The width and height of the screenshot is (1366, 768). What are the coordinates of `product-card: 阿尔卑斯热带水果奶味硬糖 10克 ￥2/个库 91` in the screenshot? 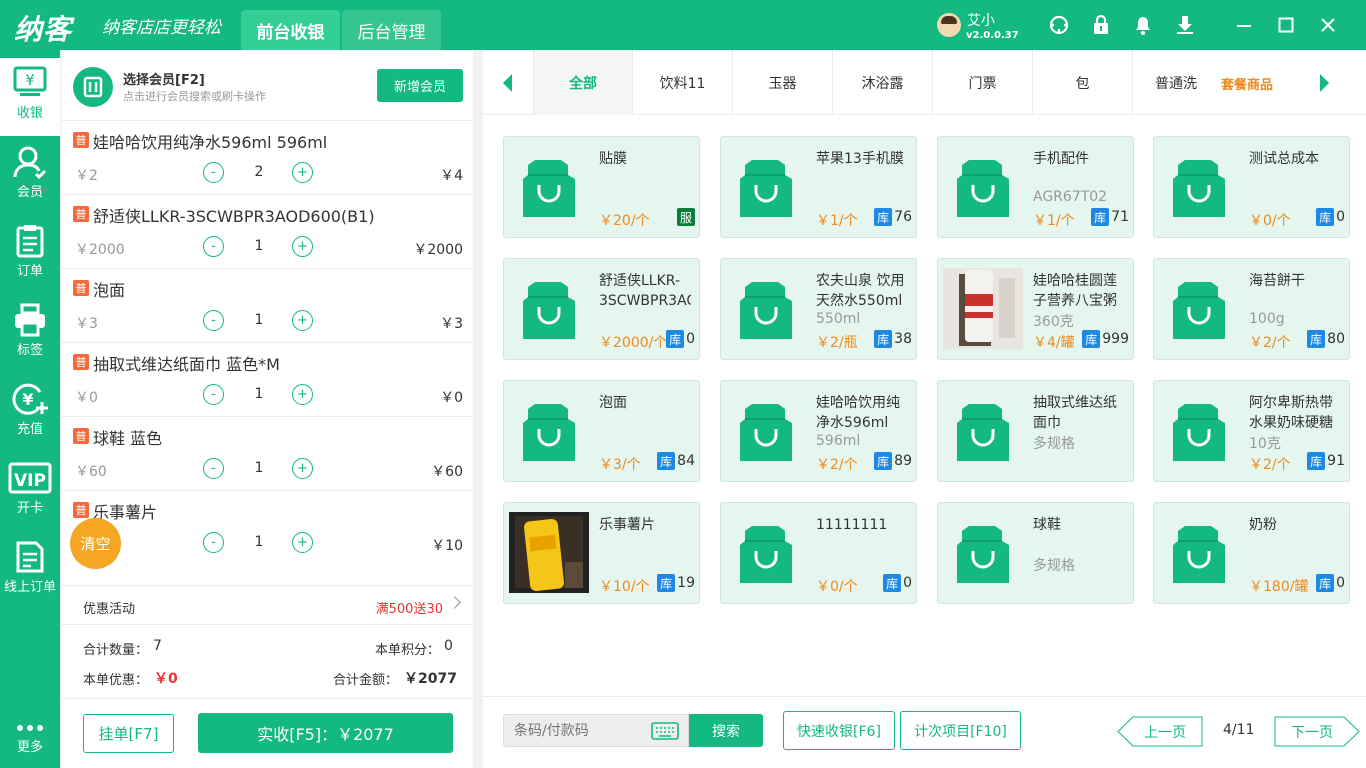 It's located at (1251, 431).